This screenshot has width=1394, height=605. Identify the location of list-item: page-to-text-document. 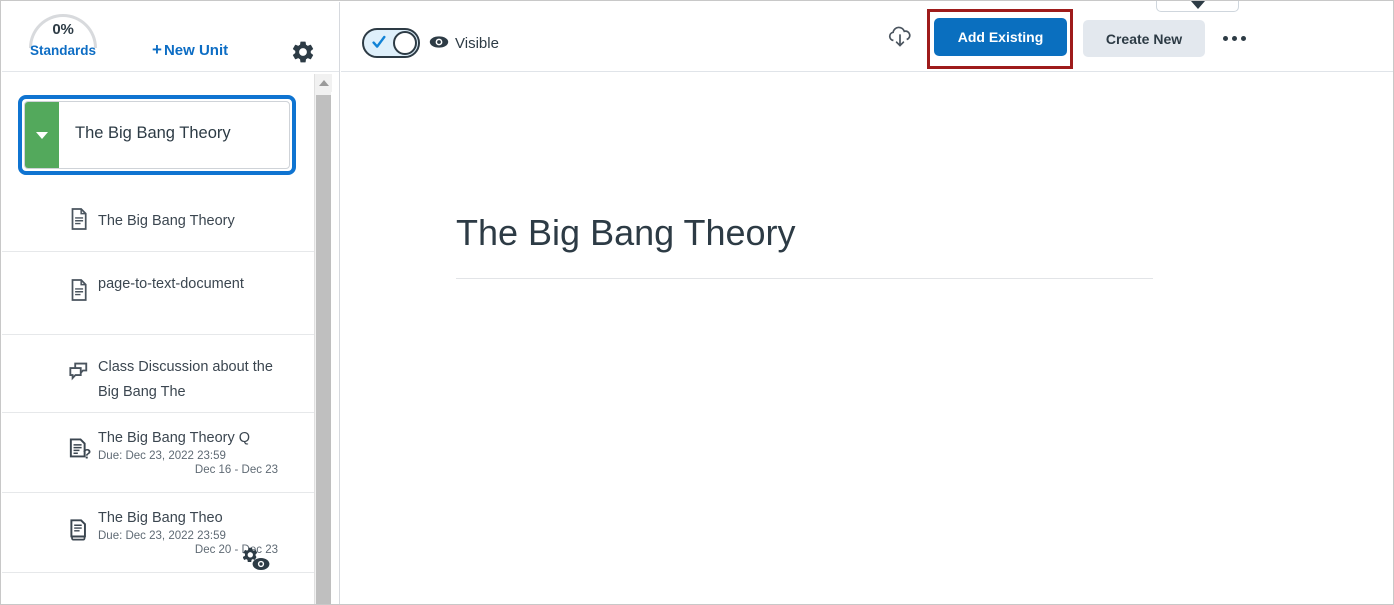
(158, 293).